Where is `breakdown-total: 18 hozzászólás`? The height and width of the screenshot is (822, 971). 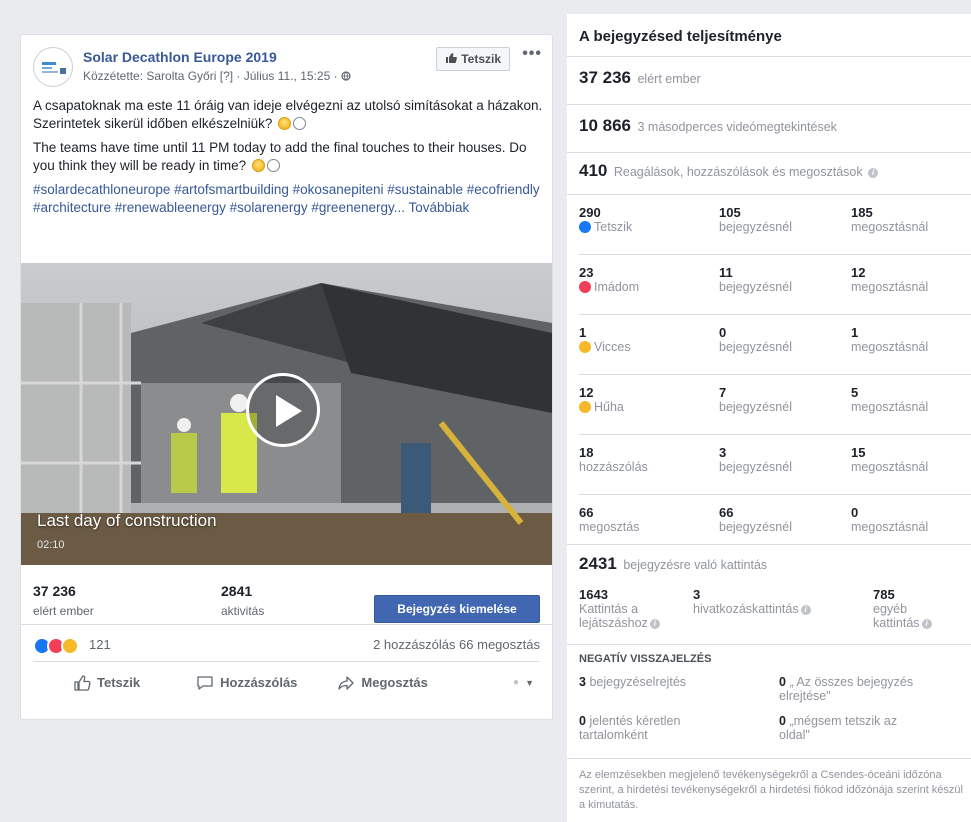
breakdown-total: 18 hozzászólás is located at coordinates (613, 460).